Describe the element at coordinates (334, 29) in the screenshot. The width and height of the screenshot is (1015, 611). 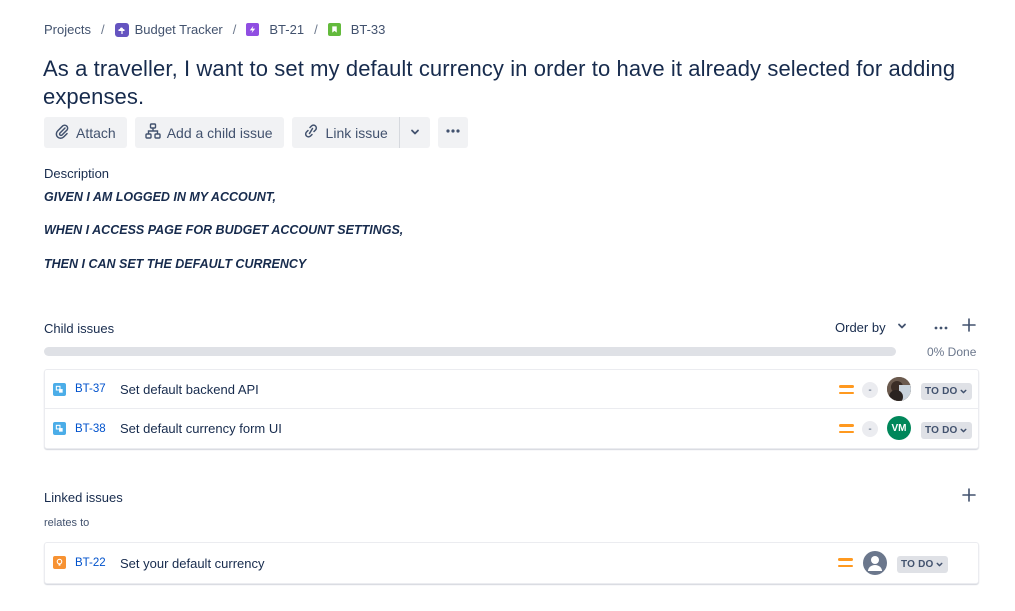
I see `story-icon` at that location.